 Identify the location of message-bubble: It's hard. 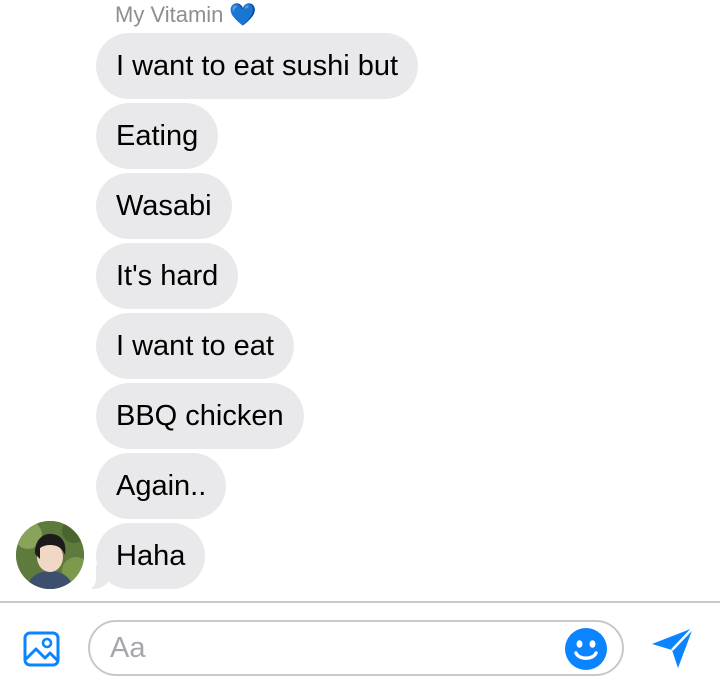
(167, 276).